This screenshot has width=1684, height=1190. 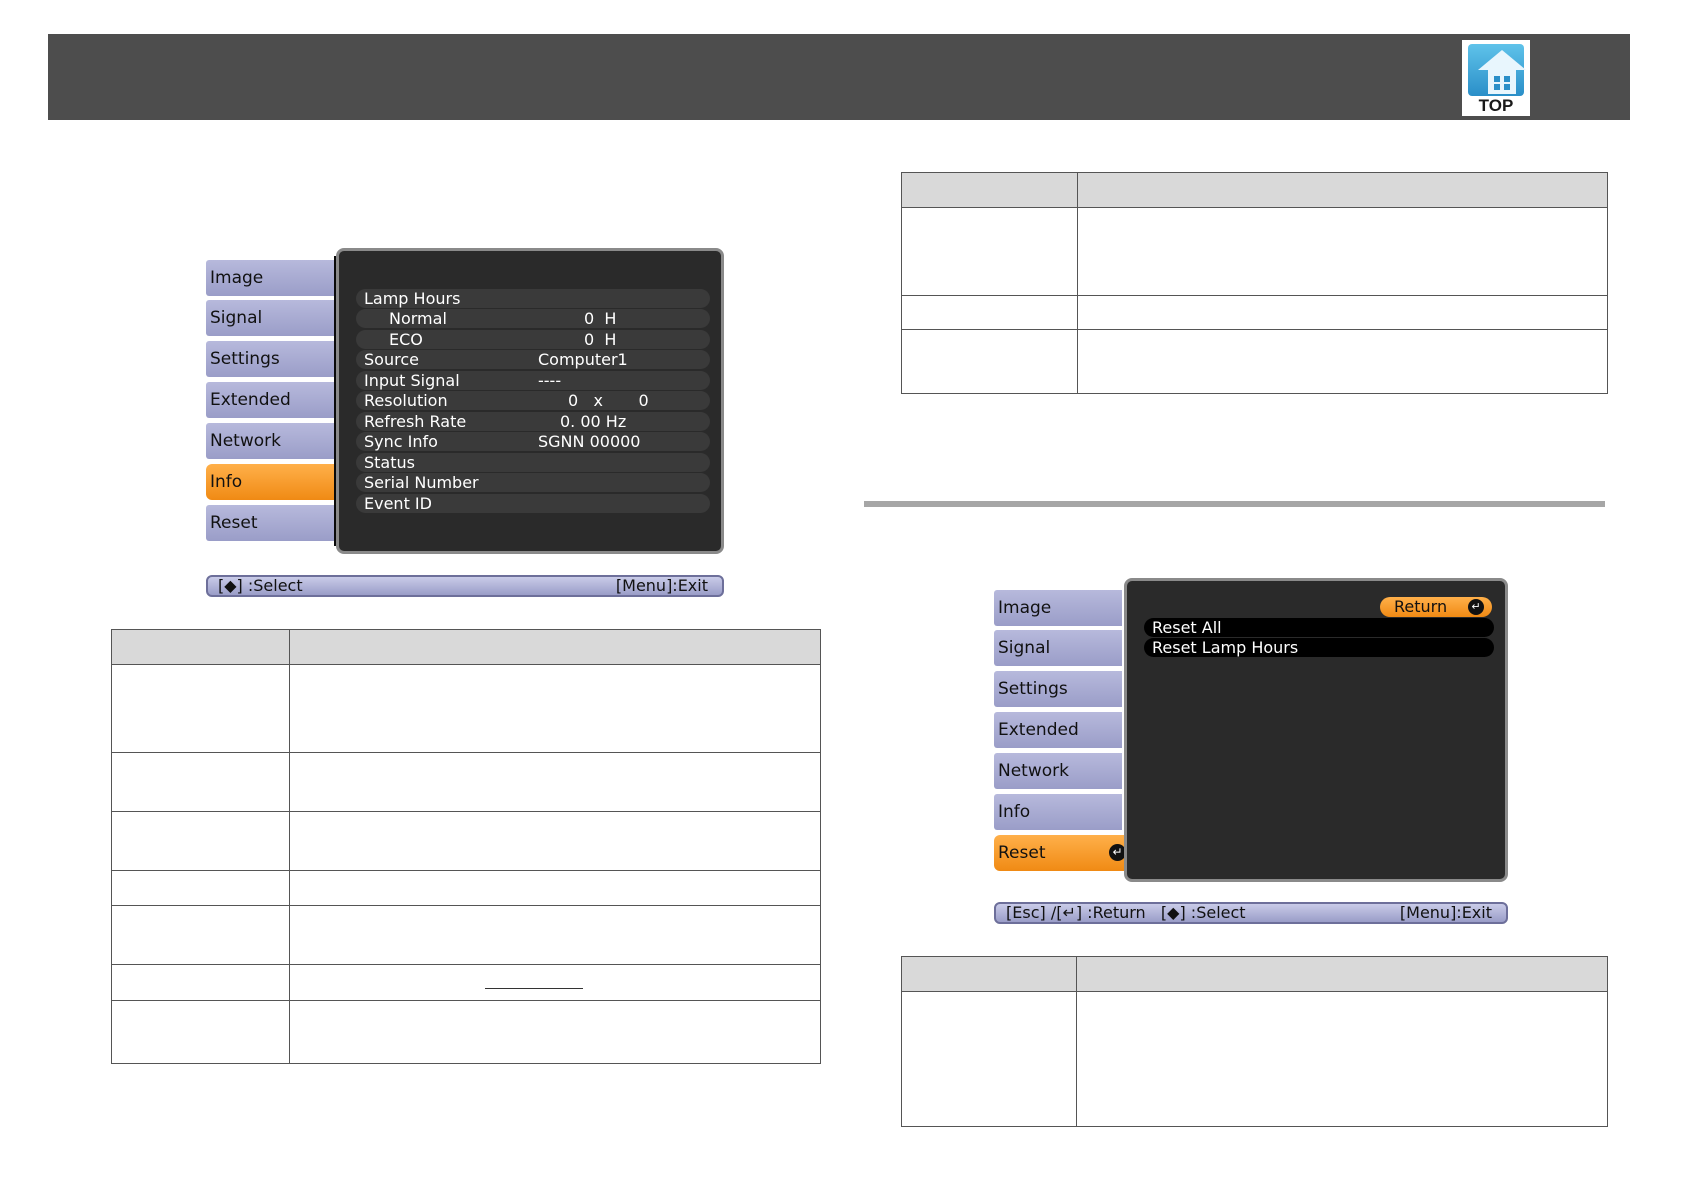 What do you see at coordinates (533, 482) in the screenshot?
I see `info-row: Serial Number` at bounding box center [533, 482].